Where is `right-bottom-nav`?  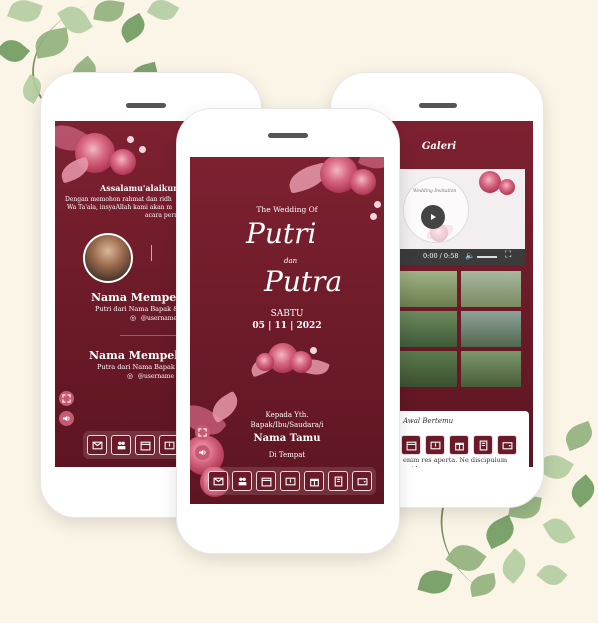
right-bottom-nav is located at coordinates (459, 445).